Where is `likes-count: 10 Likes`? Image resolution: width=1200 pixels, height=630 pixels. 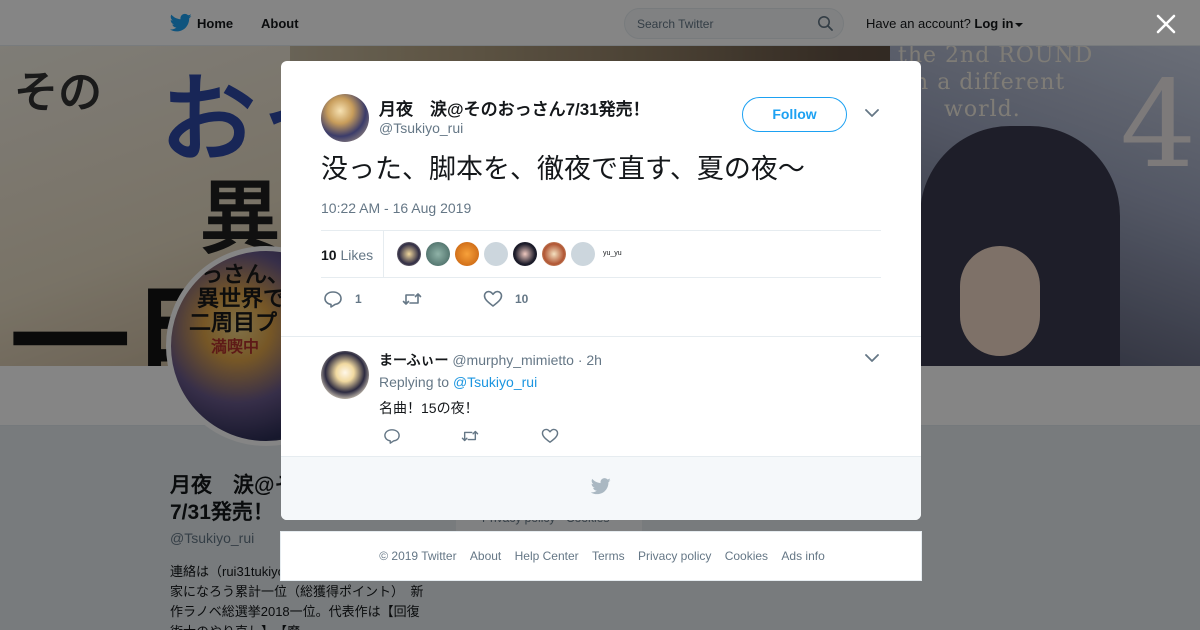
likes-count: 10 Likes is located at coordinates (347, 255).